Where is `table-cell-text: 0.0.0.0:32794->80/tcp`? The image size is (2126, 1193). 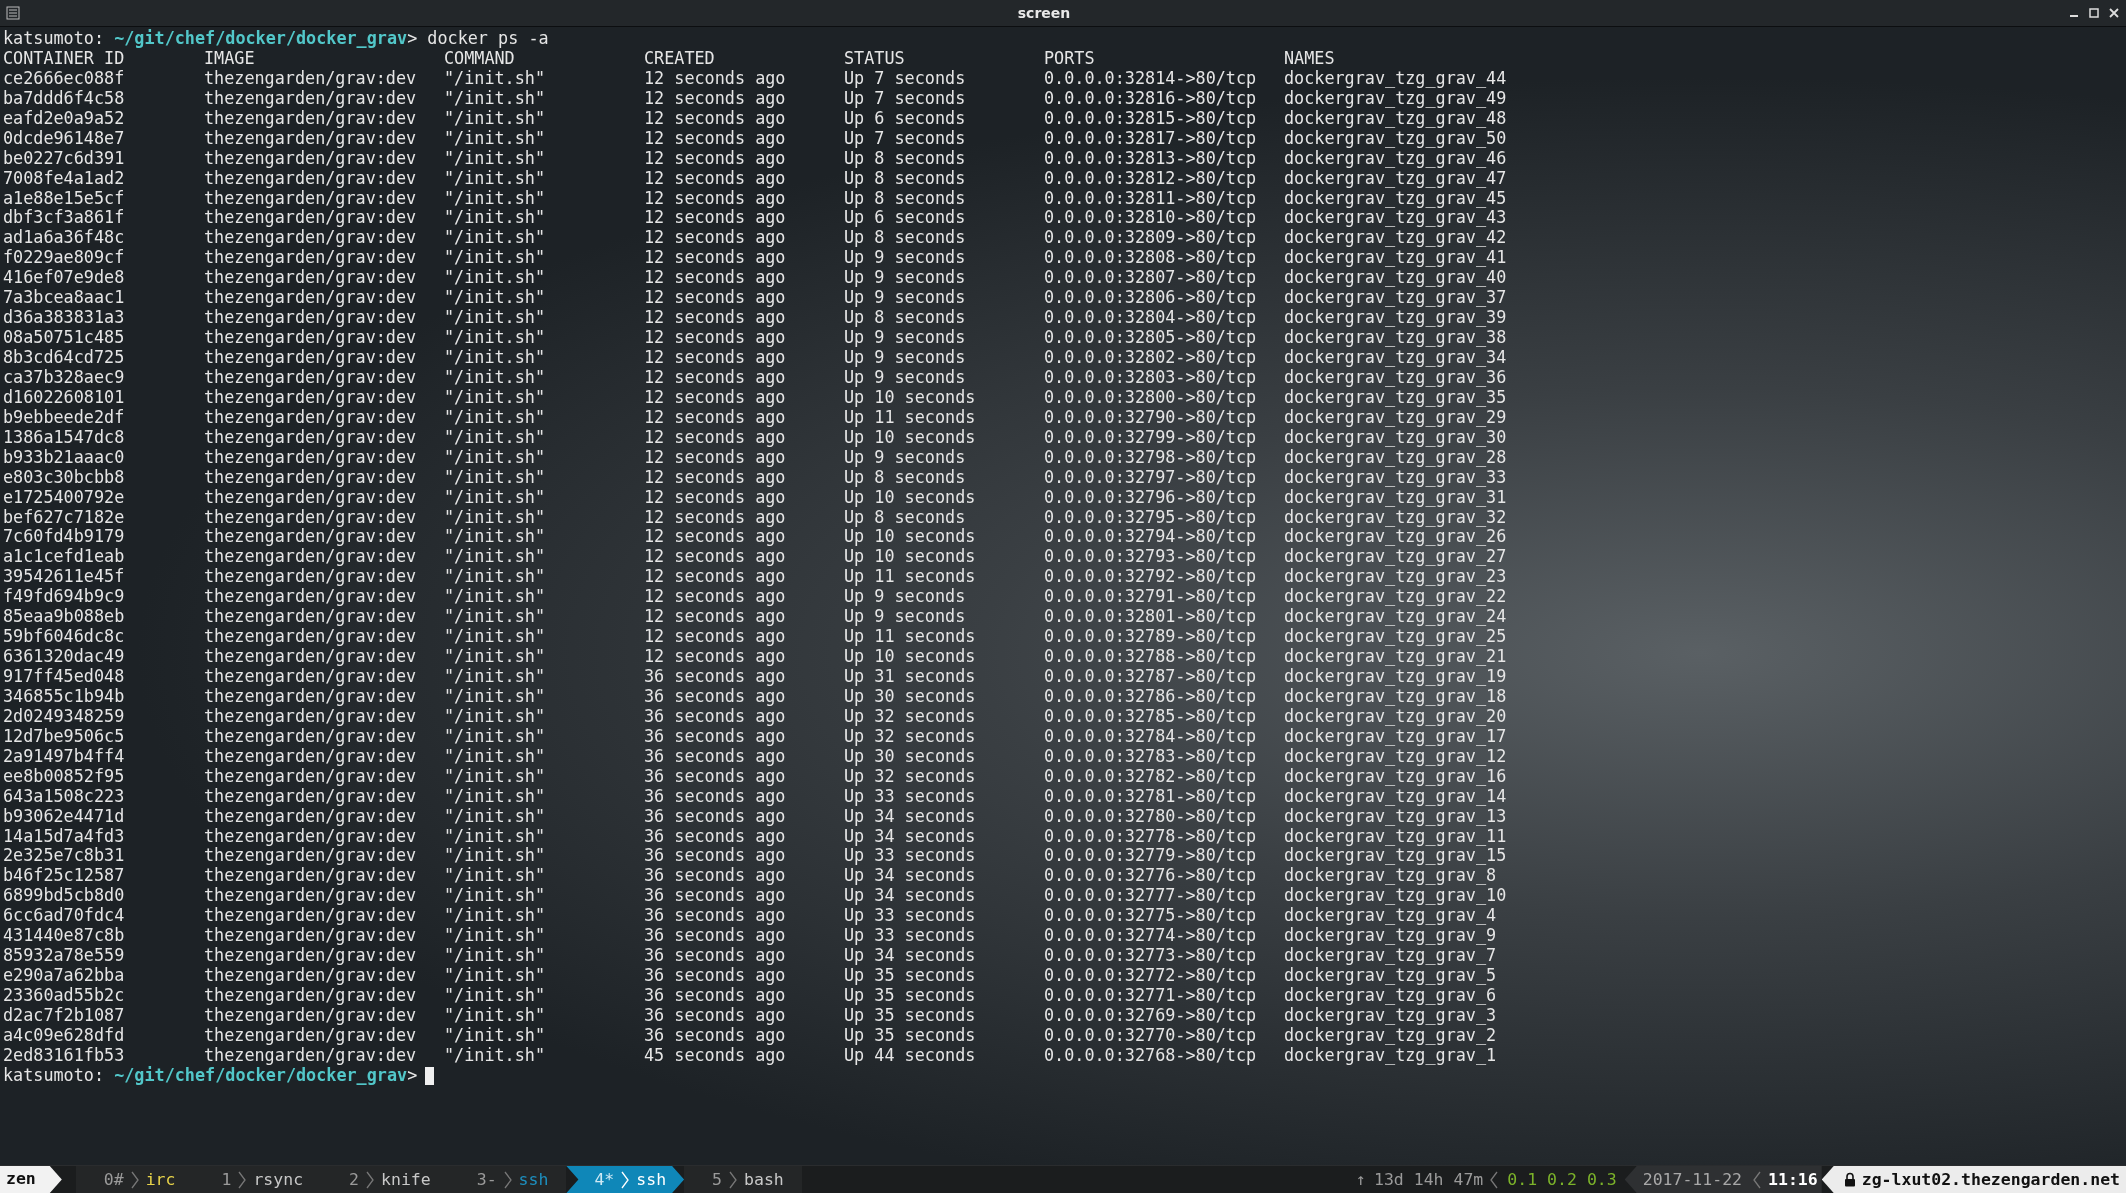 table-cell-text: 0.0.0.0:32794->80/tcp is located at coordinates (1151, 537).